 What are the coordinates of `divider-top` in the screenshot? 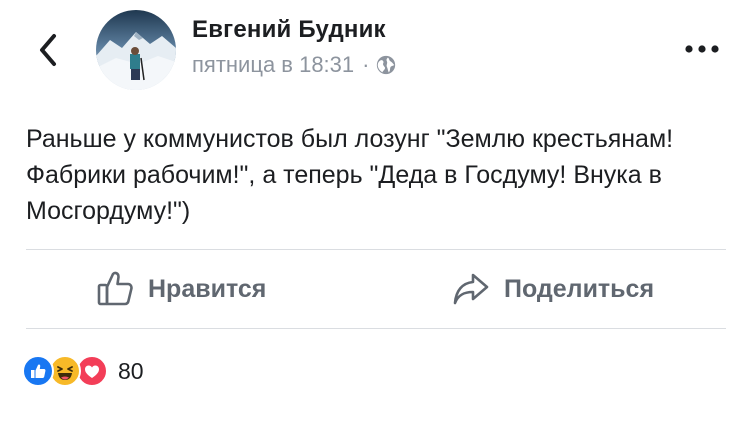 It's located at (376, 249).